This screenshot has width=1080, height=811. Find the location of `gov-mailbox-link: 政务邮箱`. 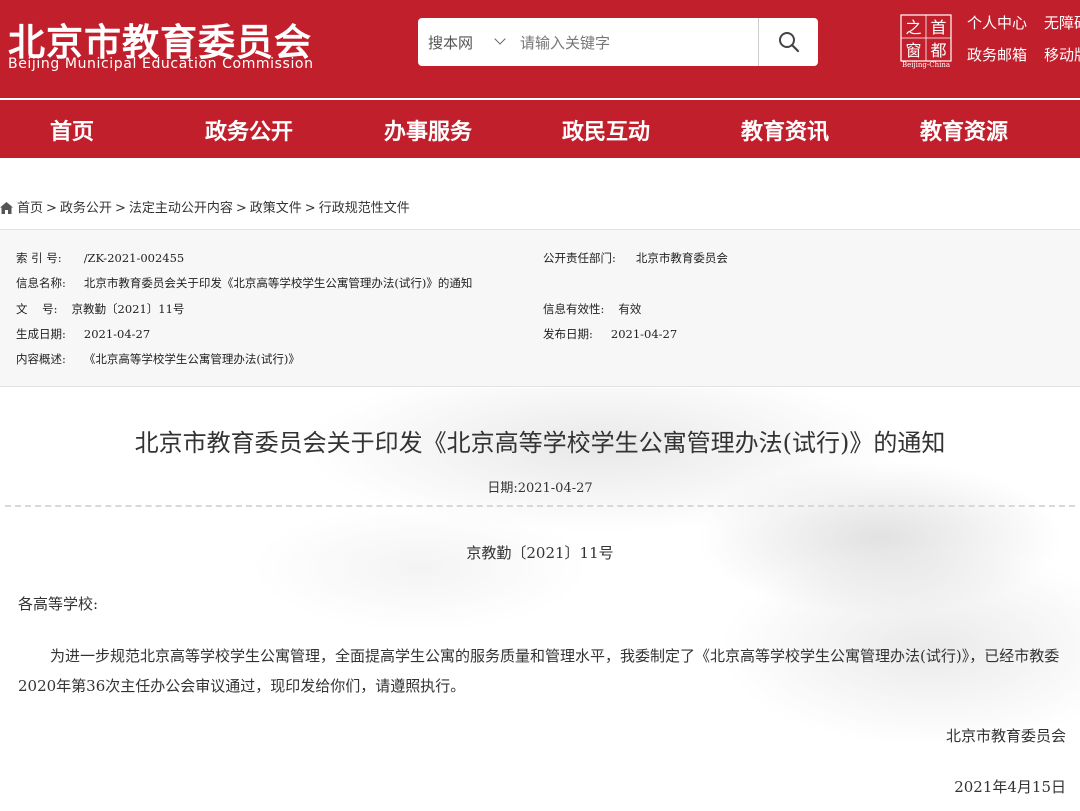

gov-mailbox-link: 政务邮箱 is located at coordinates (997, 54).